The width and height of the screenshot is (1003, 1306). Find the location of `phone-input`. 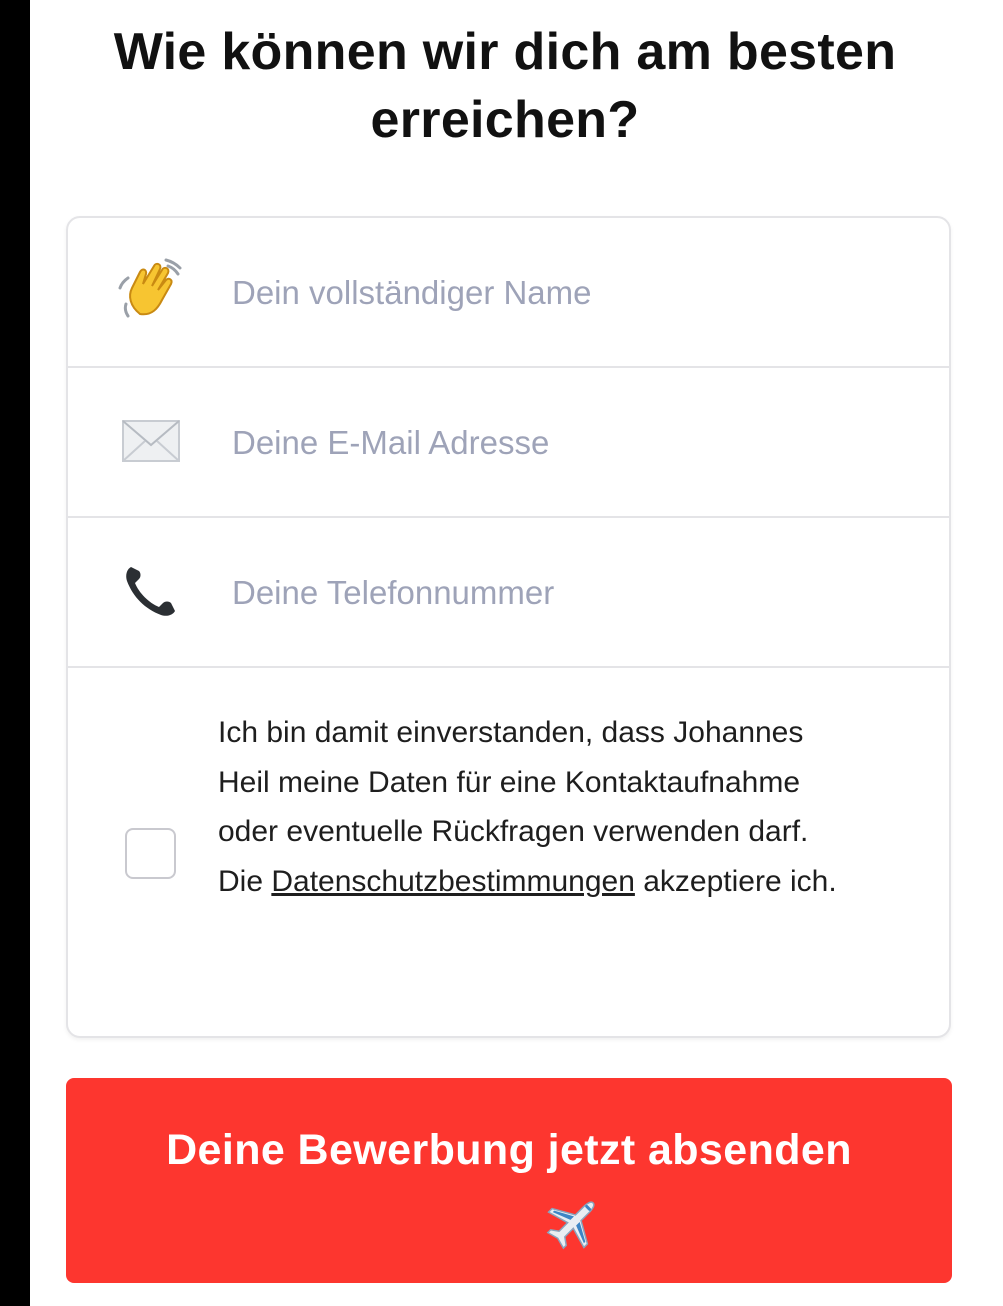

phone-input is located at coordinates (572, 593).